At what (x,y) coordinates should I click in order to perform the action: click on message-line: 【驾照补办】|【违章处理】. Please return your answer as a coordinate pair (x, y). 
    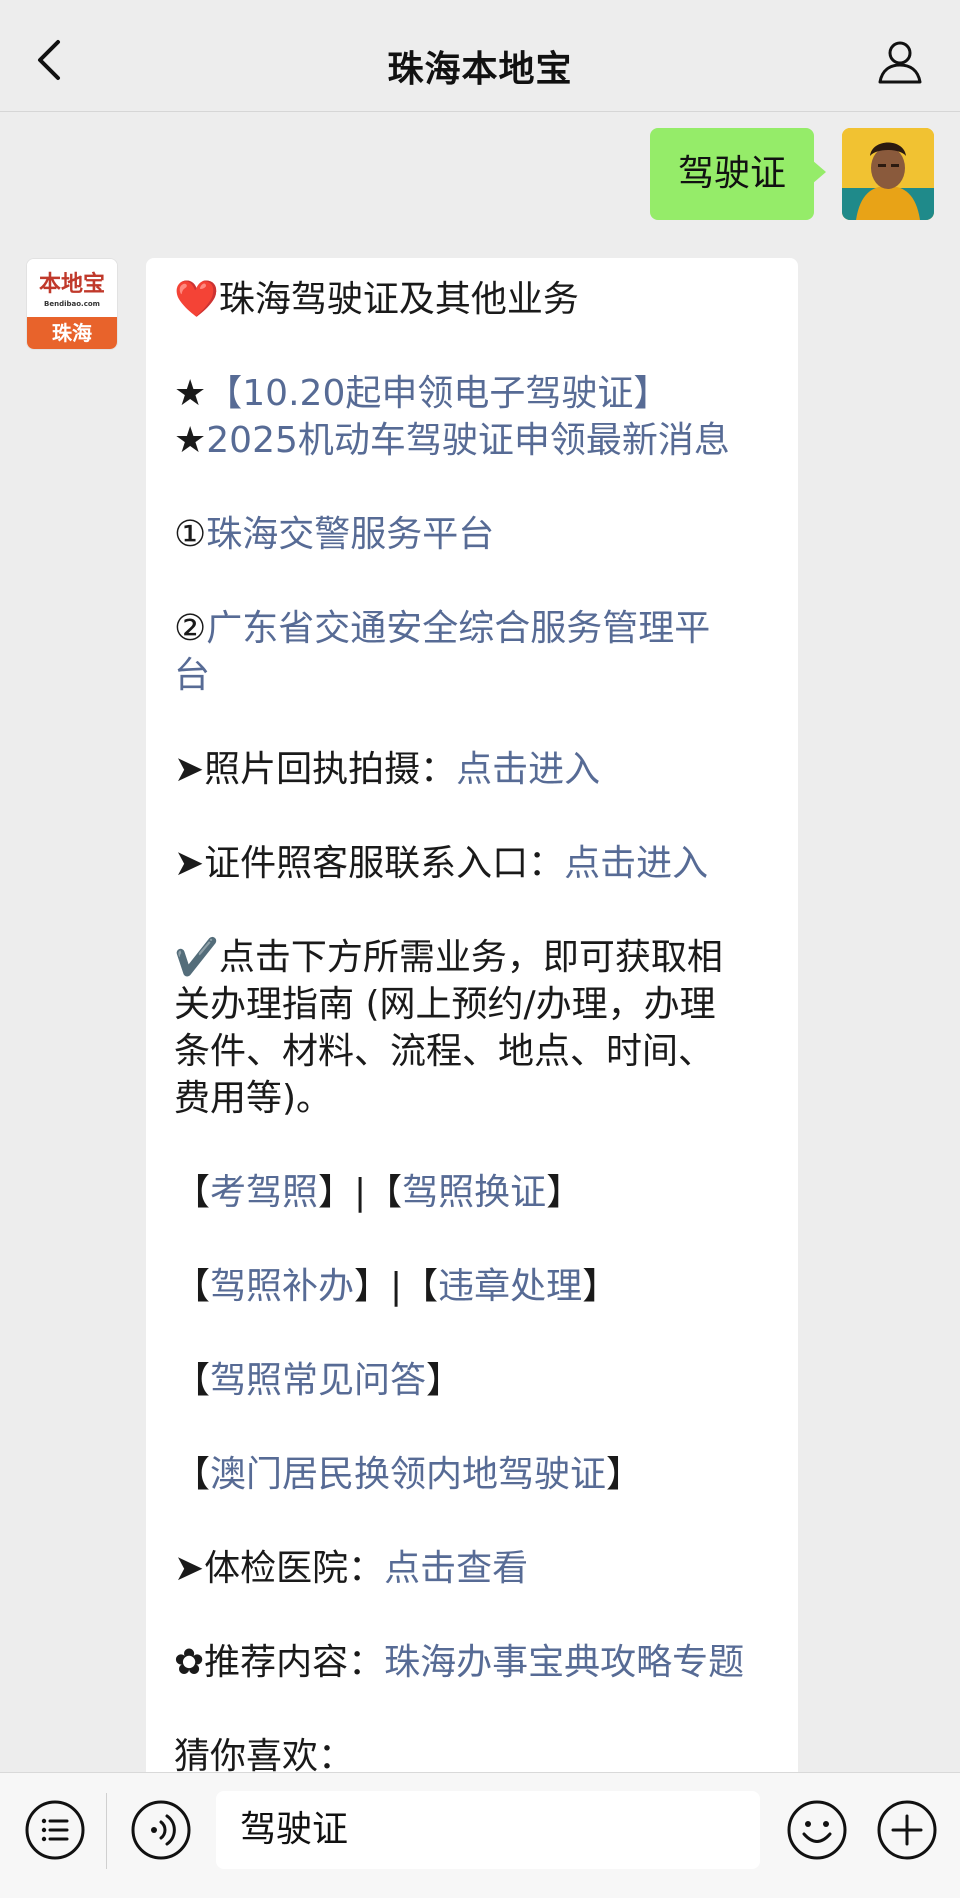
    Looking at the image, I should click on (473, 1286).